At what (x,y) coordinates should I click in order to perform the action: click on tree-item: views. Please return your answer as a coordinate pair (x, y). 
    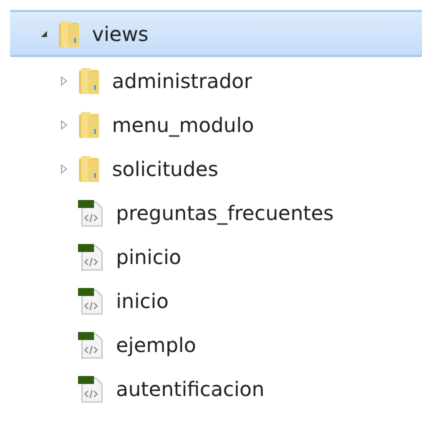
    Looking at the image, I should click on (216, 33).